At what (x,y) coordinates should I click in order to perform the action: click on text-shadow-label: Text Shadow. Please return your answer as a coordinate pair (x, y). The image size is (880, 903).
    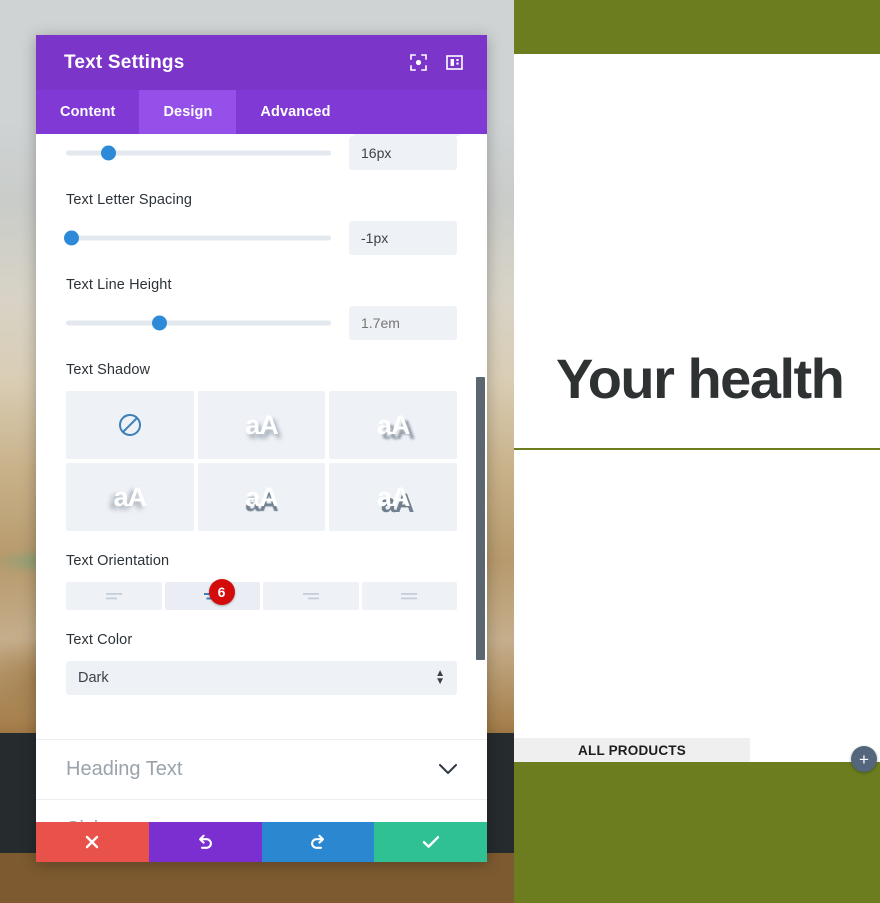
    Looking at the image, I should click on (108, 370).